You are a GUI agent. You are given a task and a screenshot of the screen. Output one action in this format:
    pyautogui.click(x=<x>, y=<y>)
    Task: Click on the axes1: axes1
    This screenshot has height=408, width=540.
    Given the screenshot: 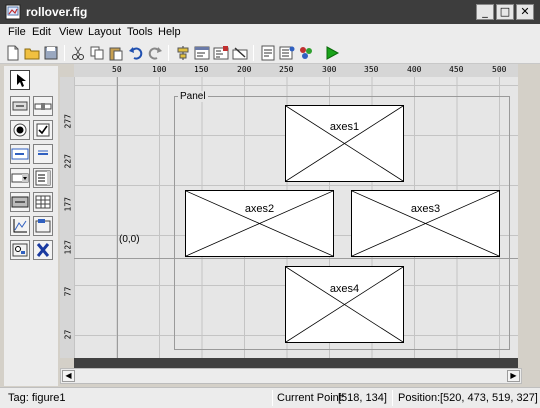 What is the action you would take?
    pyautogui.click(x=344, y=143)
    